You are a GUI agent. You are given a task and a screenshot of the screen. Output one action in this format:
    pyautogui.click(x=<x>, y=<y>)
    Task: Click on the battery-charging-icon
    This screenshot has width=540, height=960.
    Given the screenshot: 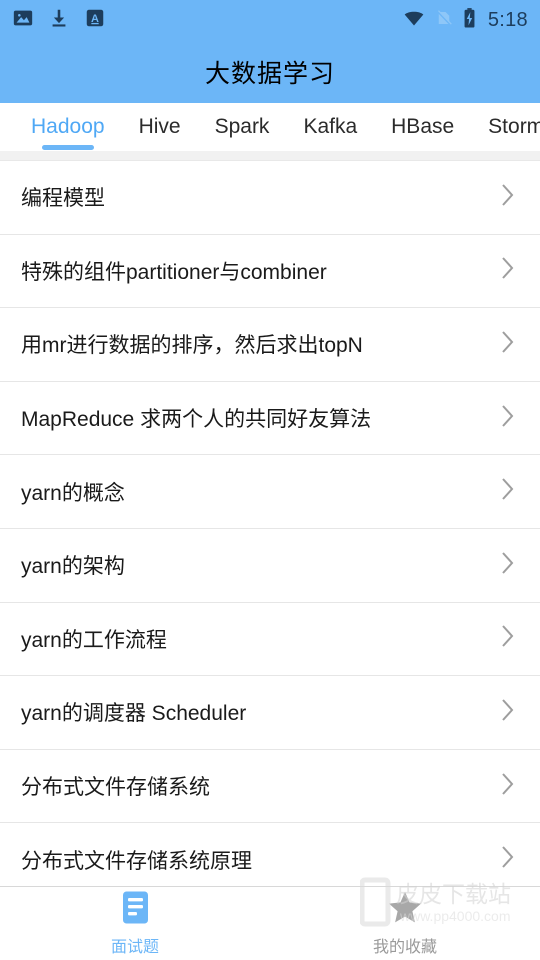 What is the action you would take?
    pyautogui.click(x=469, y=20)
    